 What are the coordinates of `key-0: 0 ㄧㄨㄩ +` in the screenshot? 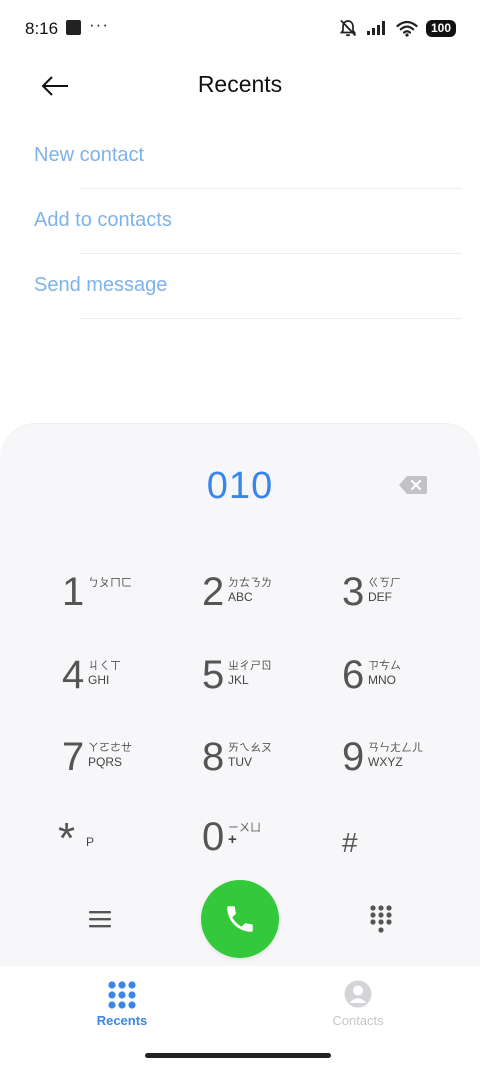 It's located at (262, 845).